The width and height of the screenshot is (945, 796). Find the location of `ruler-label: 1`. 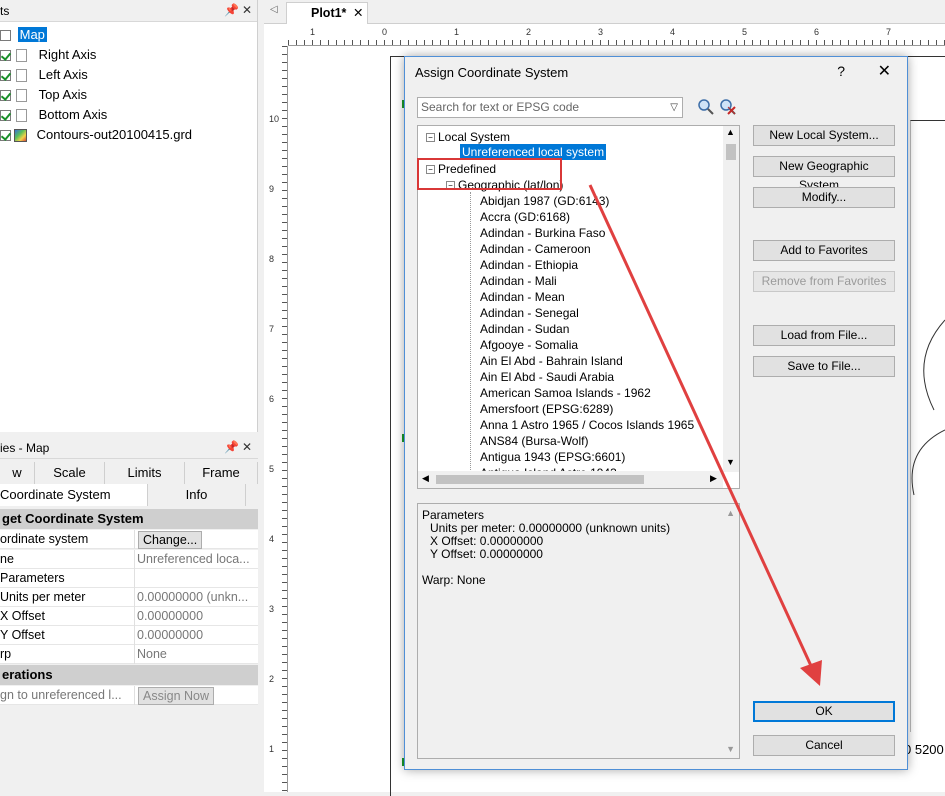

ruler-label: 1 is located at coordinates (272, 749).